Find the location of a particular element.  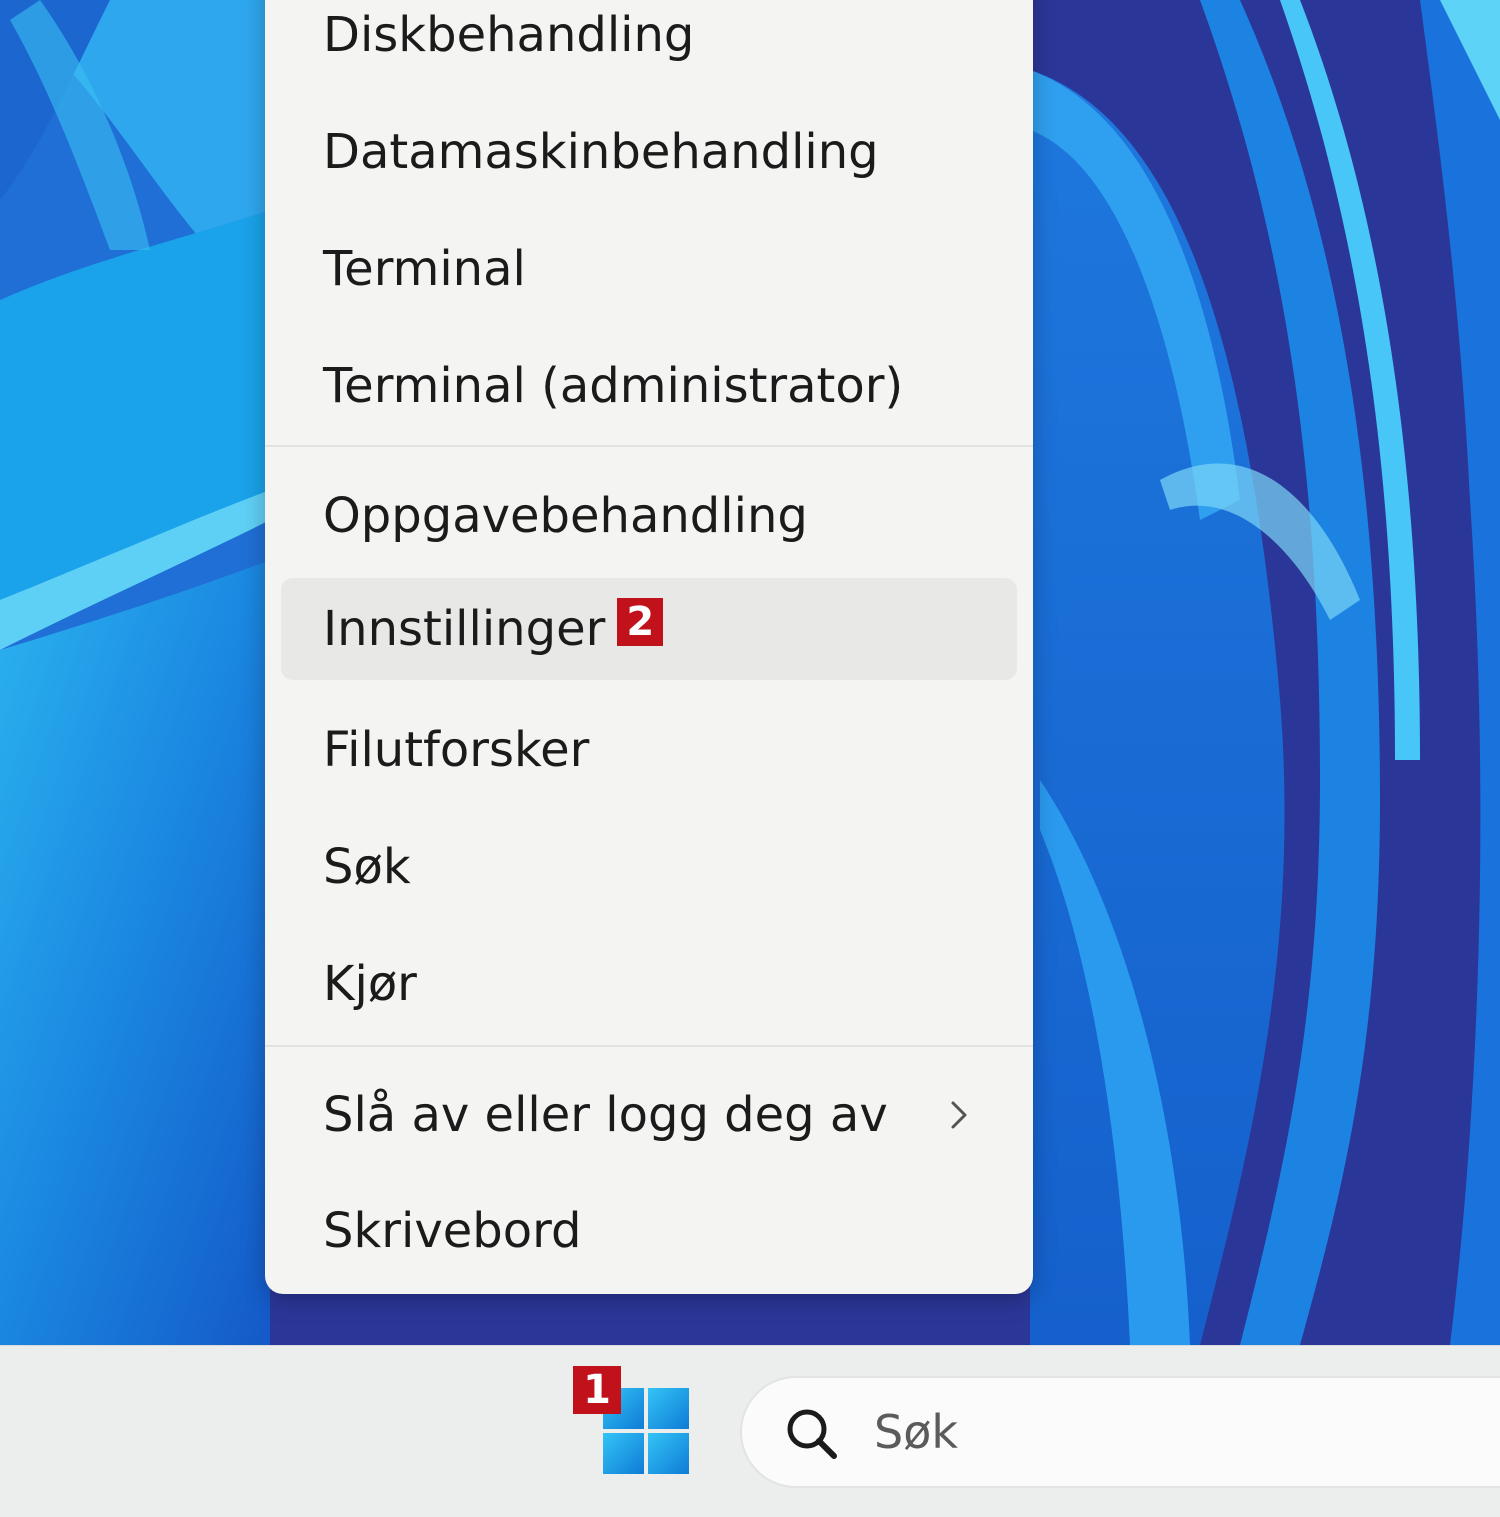

menu-item-kjor: Kjør is located at coordinates (649, 984).